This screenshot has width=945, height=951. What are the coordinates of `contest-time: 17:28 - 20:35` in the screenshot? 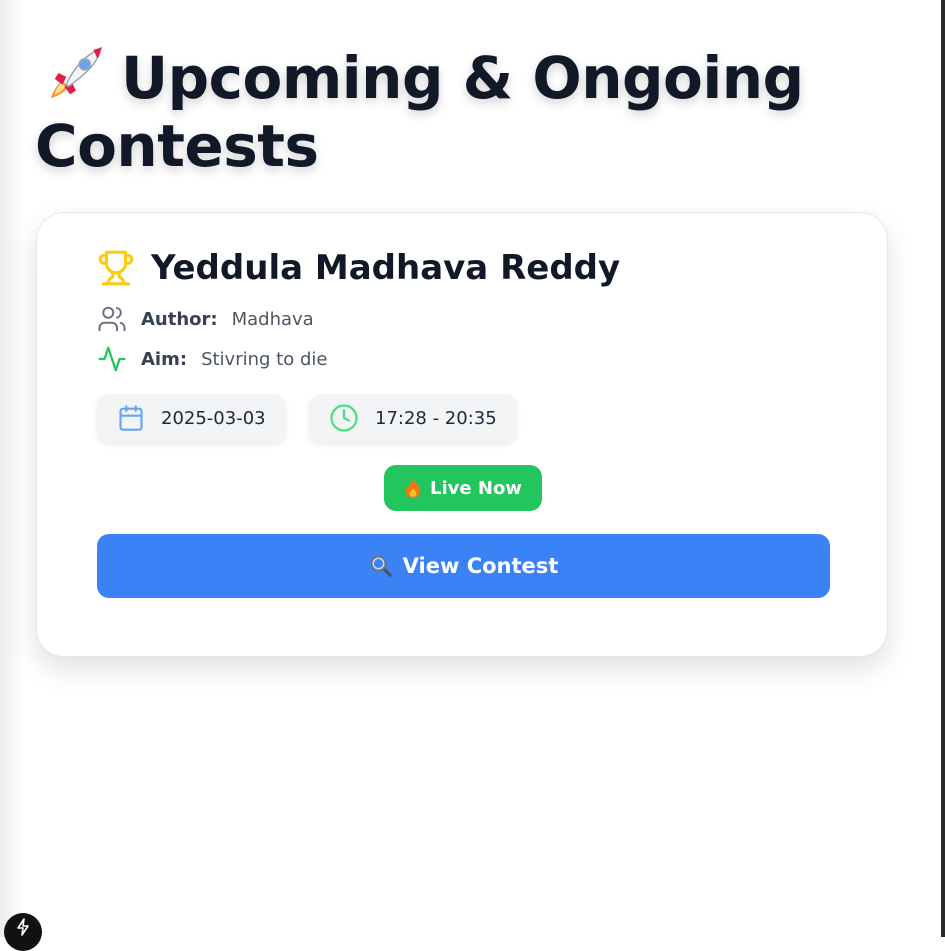 It's located at (436, 418).